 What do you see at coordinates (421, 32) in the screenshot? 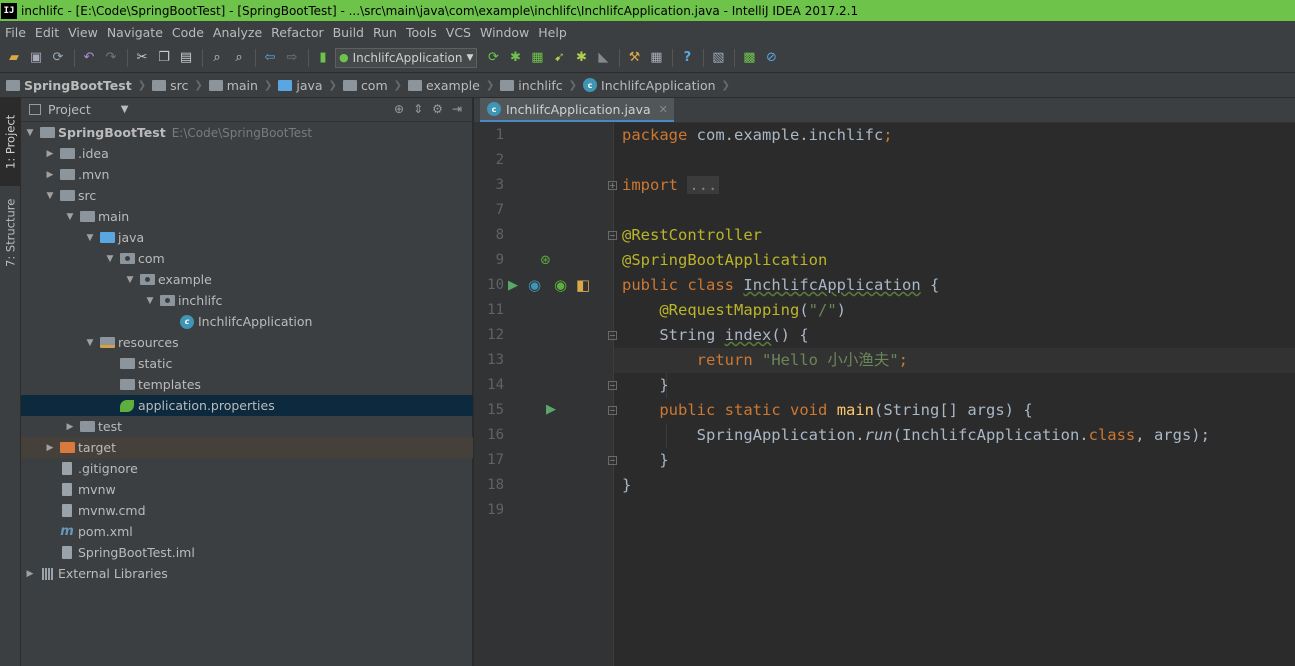
I see `menu-tools: Tools` at bounding box center [421, 32].